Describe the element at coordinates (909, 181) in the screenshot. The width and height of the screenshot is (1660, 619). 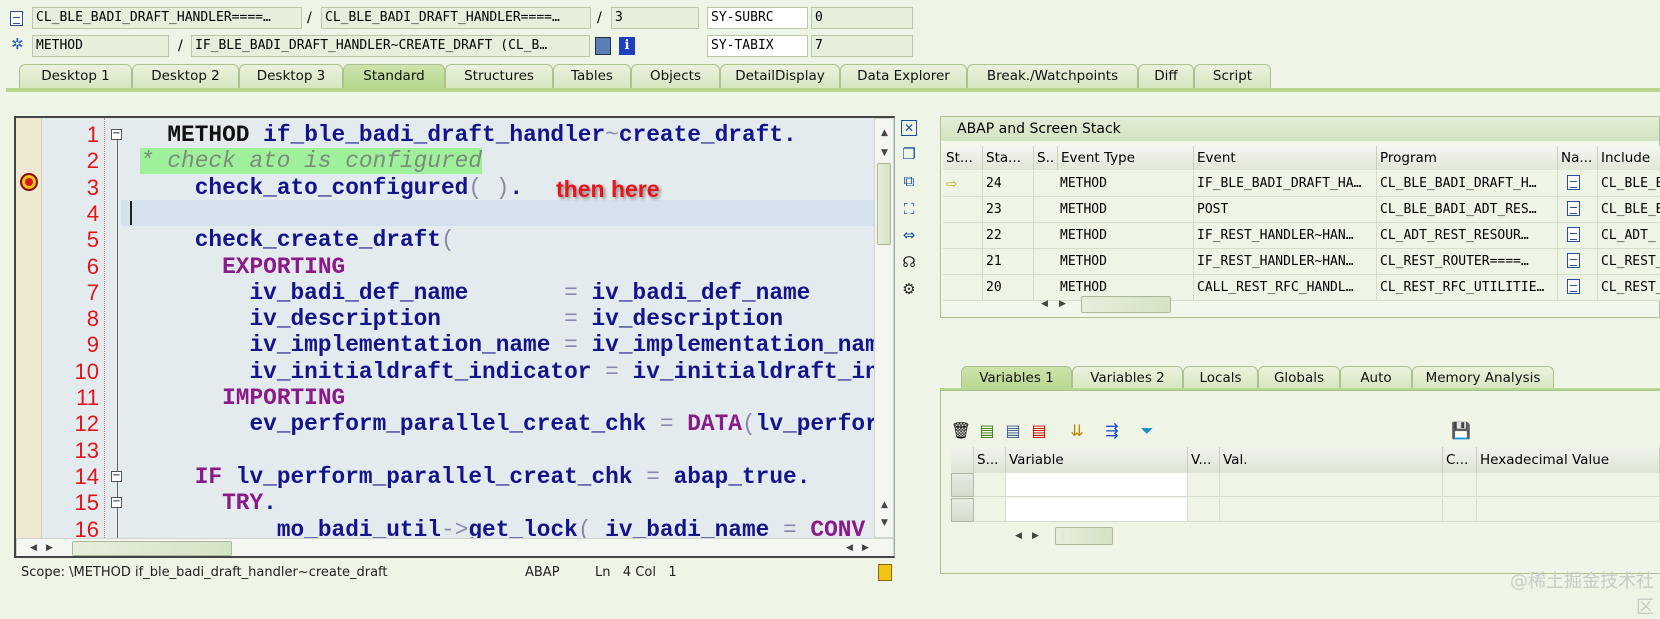
I see `split-icon: ⧉` at that location.